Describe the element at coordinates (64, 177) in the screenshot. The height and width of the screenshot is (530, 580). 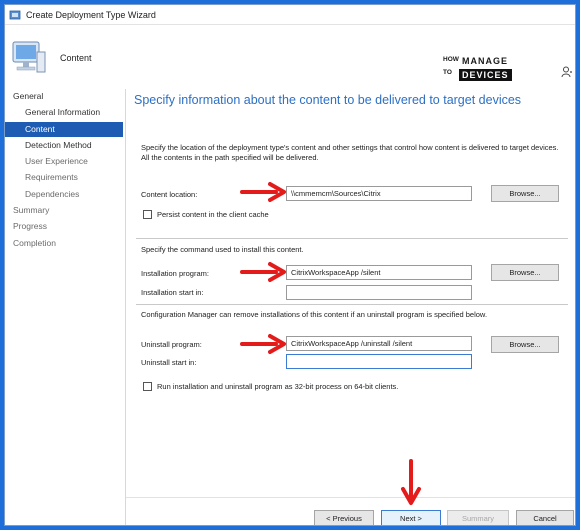
I see `sidebar-item-requirements: Requirements` at that location.